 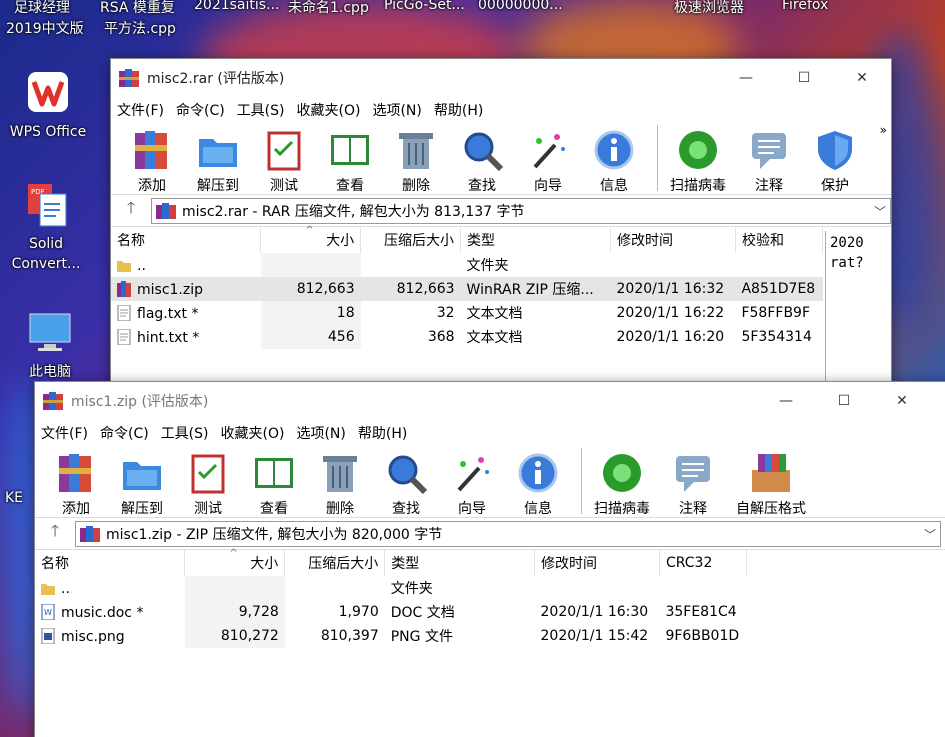 What do you see at coordinates (858, 306) in the screenshot?
I see `archive-comment-pane: 2020 rat?` at bounding box center [858, 306].